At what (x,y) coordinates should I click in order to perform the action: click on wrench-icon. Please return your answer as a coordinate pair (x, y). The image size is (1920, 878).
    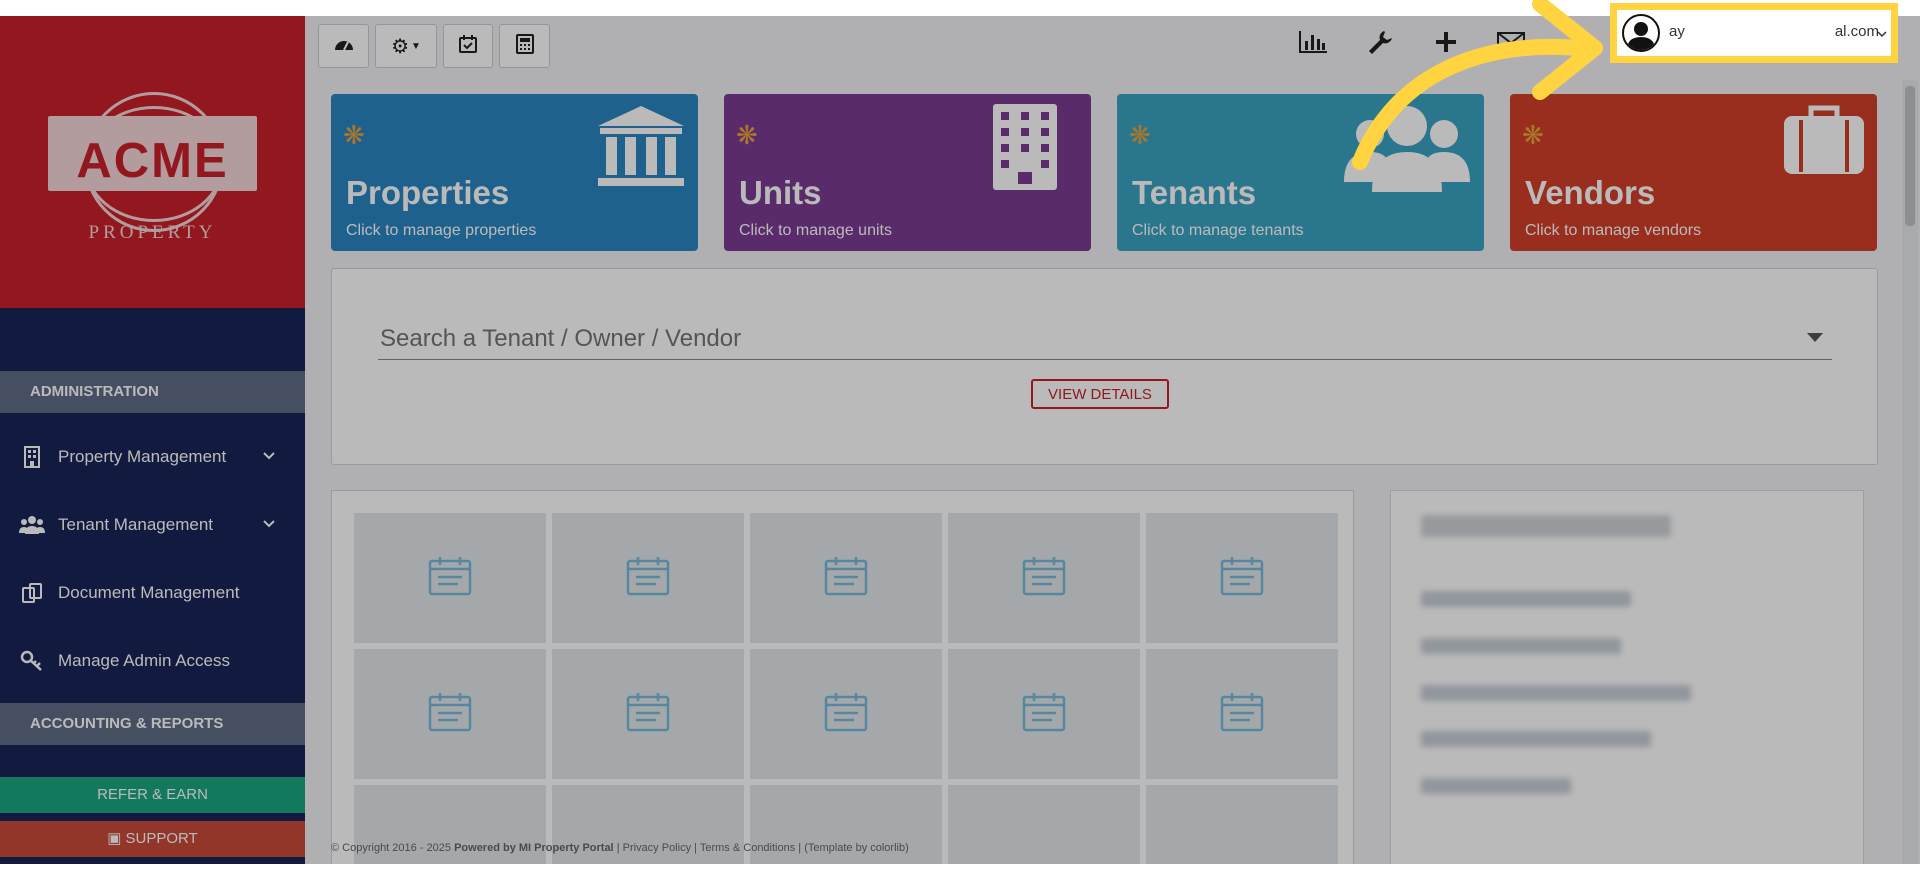
    Looking at the image, I should click on (1380, 42).